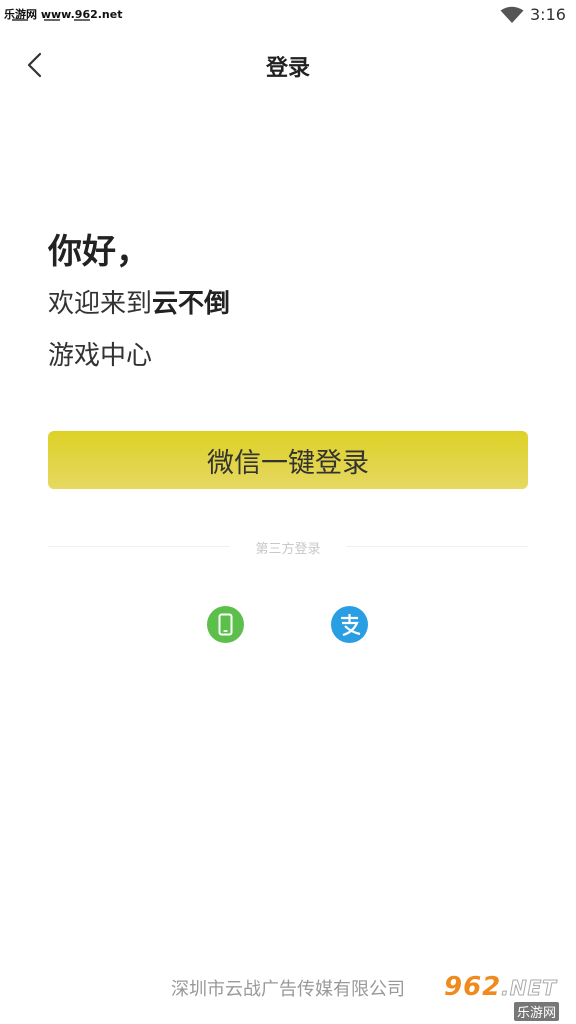  What do you see at coordinates (288, 549) in the screenshot?
I see `third-party-label: 第三方登录` at bounding box center [288, 549].